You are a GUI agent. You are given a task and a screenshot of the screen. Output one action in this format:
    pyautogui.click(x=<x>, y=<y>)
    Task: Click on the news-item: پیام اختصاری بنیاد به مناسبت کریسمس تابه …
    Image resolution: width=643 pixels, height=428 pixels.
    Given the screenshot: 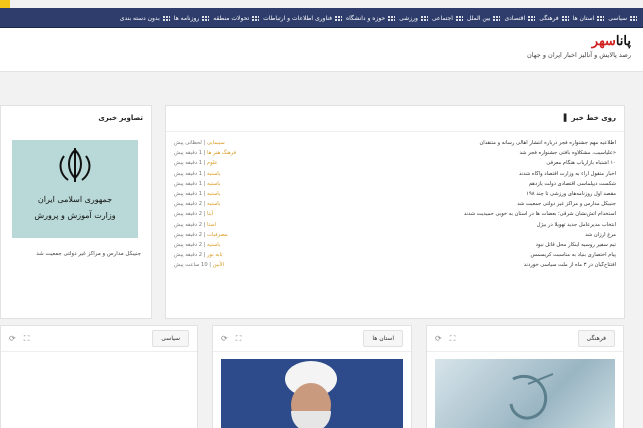 What is the action you would take?
    pyautogui.click(x=395, y=255)
    